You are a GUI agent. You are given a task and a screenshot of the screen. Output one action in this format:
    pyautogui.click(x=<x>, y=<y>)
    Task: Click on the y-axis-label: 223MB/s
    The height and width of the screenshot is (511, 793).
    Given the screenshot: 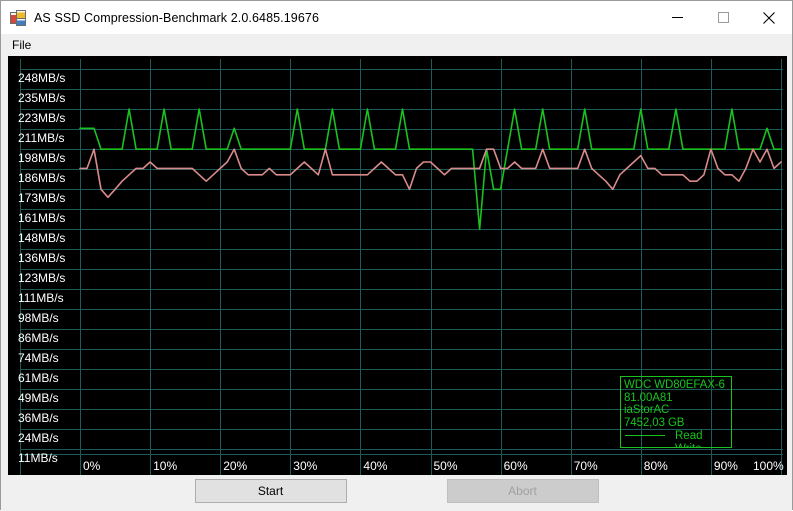 What is the action you would take?
    pyautogui.click(x=42, y=118)
    